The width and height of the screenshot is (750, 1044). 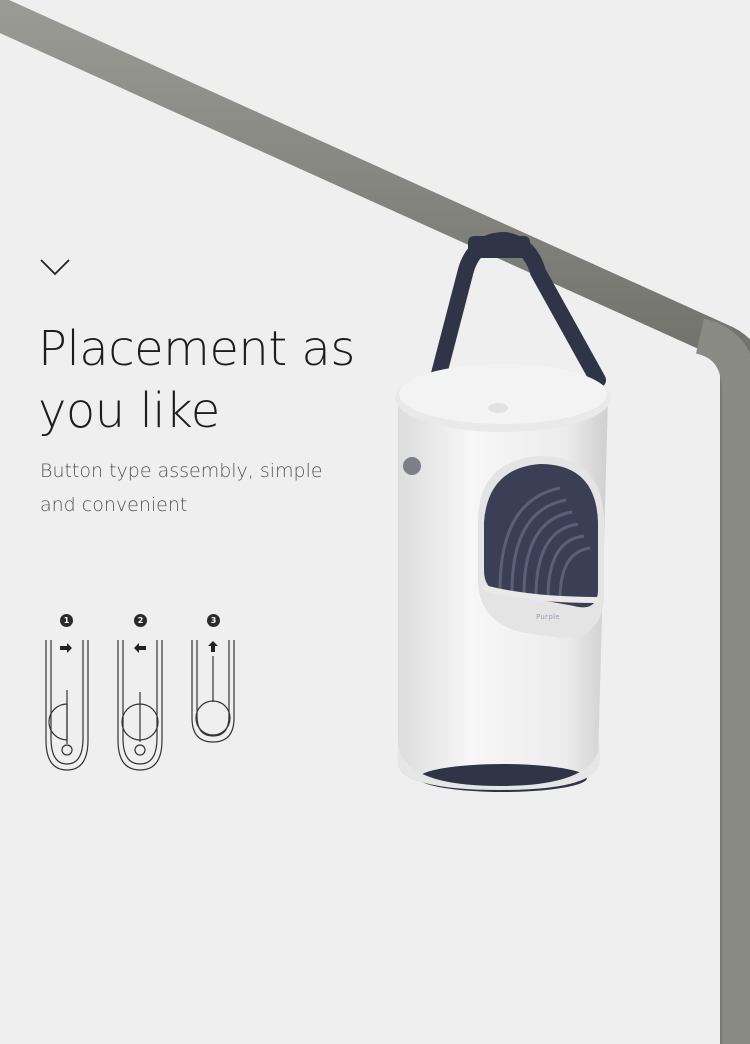 What do you see at coordinates (129, 411) in the screenshot?
I see `headline-line-2: you like` at bounding box center [129, 411].